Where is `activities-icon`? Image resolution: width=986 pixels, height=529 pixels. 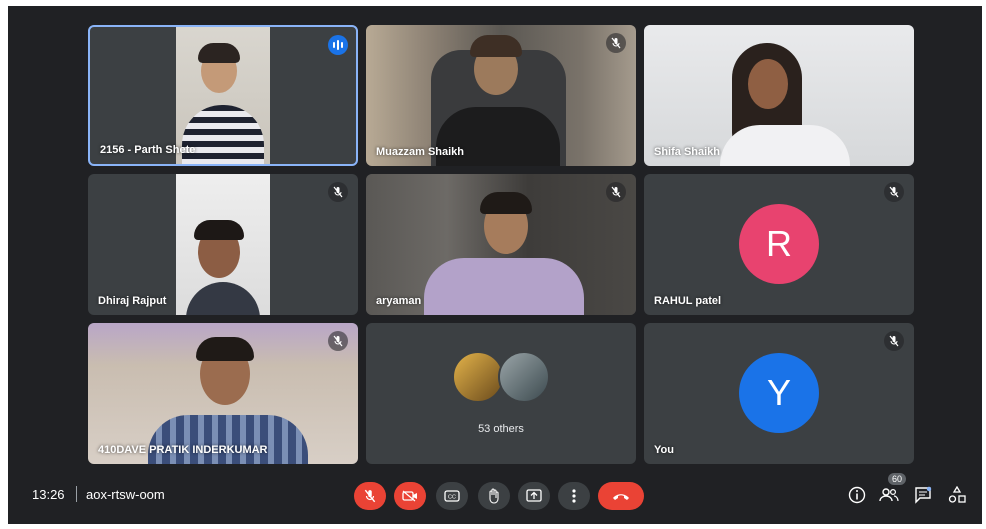
activities-icon is located at coordinates (957, 495).